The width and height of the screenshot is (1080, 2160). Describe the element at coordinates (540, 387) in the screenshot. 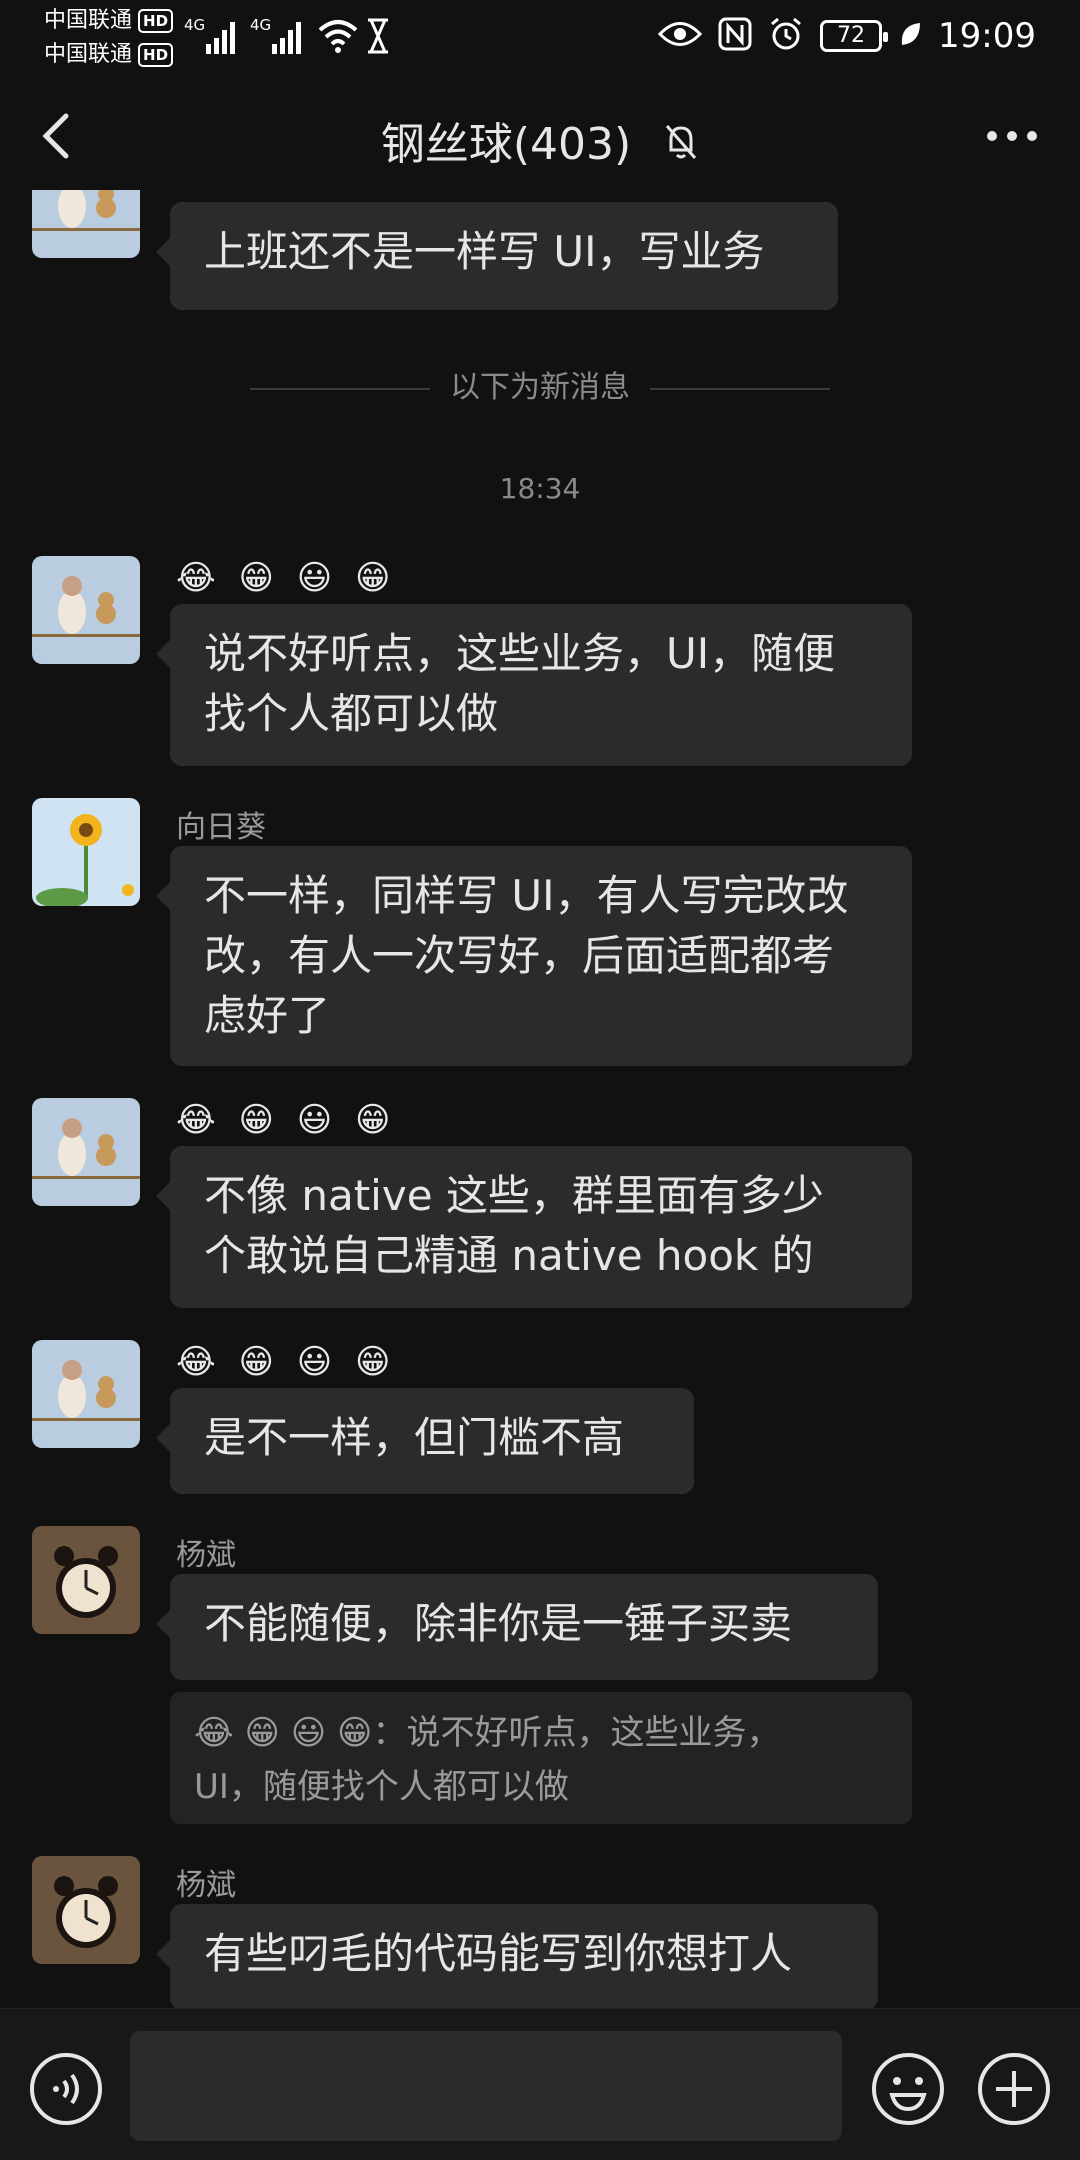

I see `divider-label: 以下为新消息` at that location.